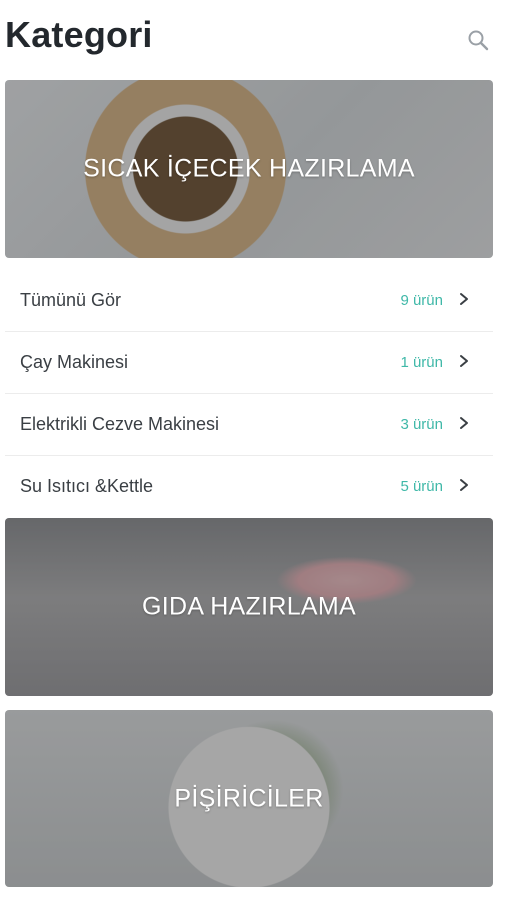  I want to click on banner-label: SICAK İÇECEK HAZIRLAMA, so click(249, 168).